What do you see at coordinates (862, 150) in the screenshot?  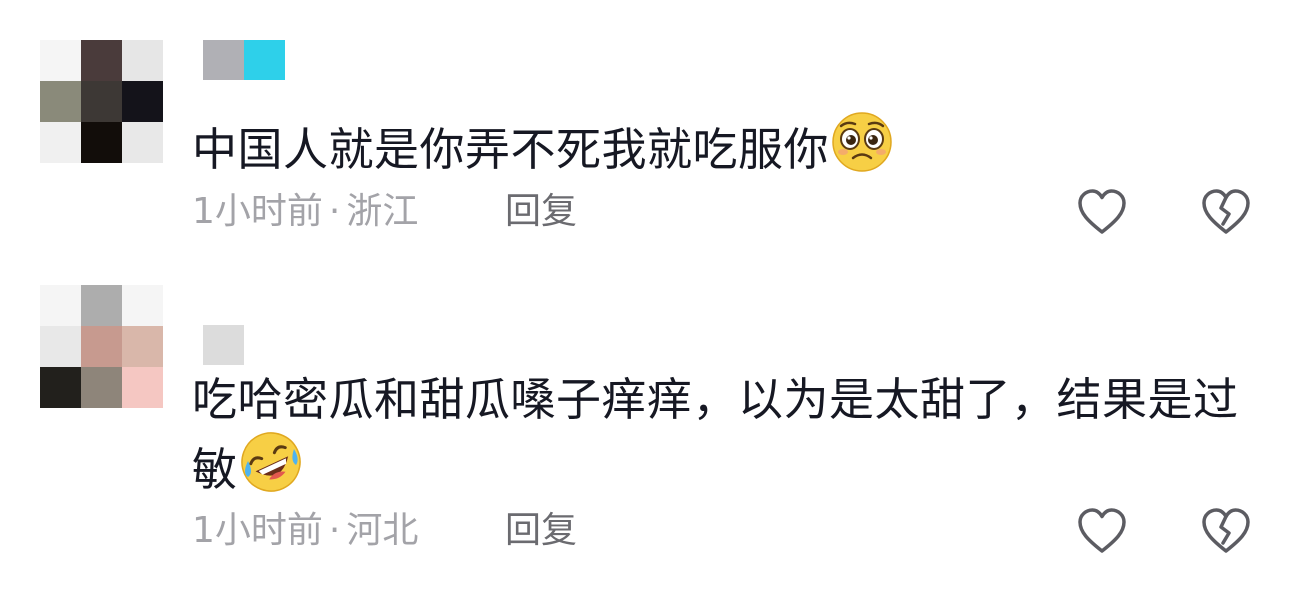 I see `pleading-face-emoji` at bounding box center [862, 150].